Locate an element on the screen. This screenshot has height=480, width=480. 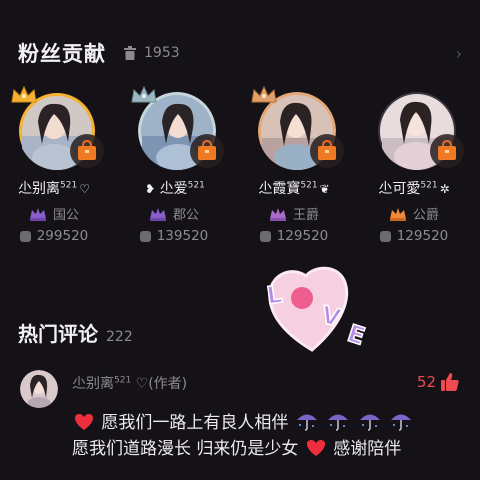
fan-card: 尐霞寶521 ❦ 王爵 129520 is located at coordinates (294, 167).